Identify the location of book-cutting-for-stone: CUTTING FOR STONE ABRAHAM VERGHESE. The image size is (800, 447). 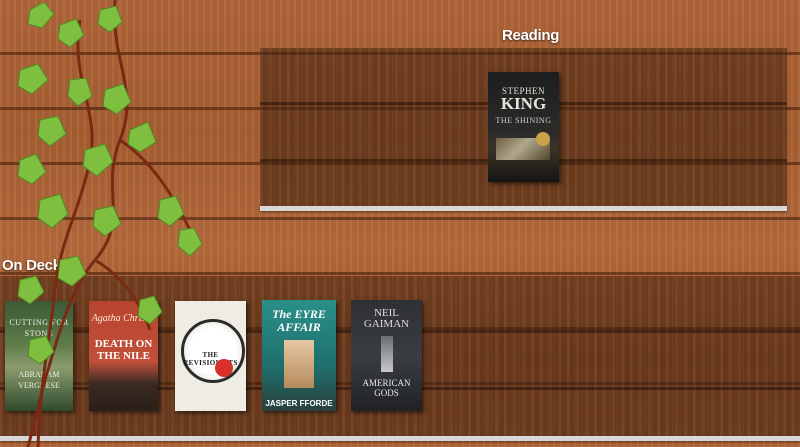
(39, 356).